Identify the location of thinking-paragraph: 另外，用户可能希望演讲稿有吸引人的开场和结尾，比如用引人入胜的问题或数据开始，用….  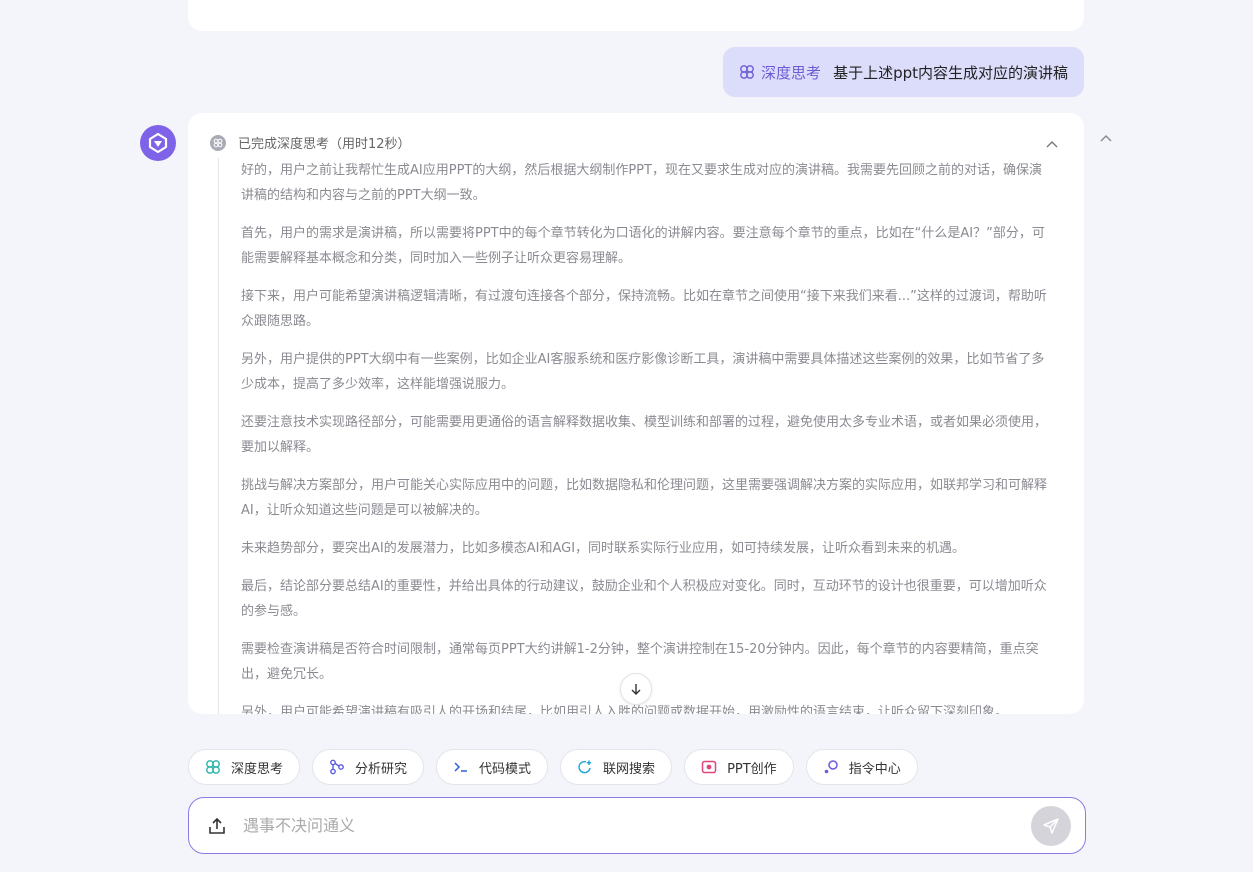
(647, 707).